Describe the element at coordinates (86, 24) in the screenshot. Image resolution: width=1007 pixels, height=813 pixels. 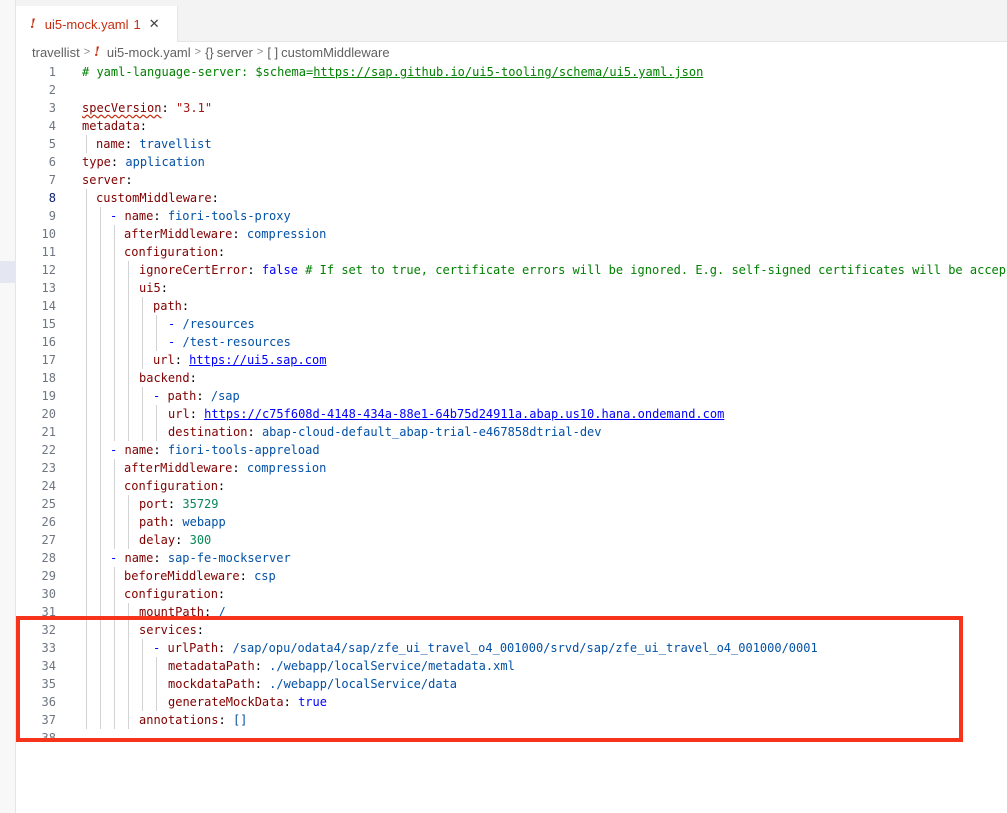
I see `tab-filename: ui5-mock.yaml` at that location.